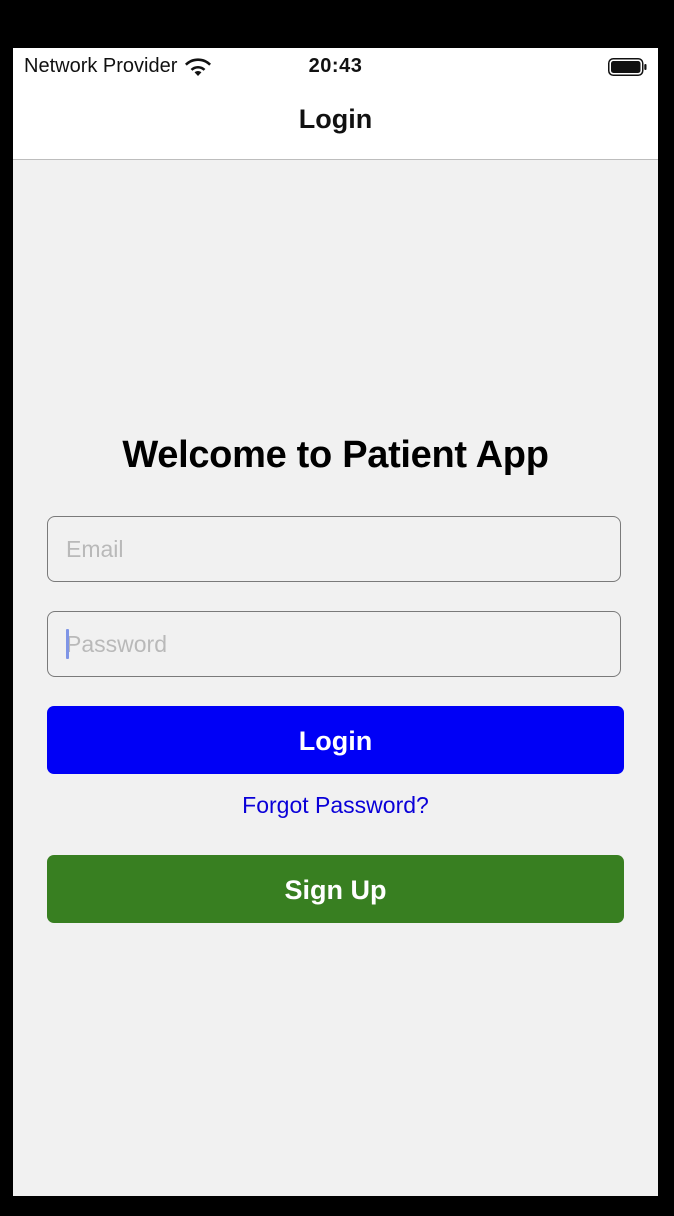 The width and height of the screenshot is (674, 1216). What do you see at coordinates (627, 67) in the screenshot?
I see `battery-icon` at bounding box center [627, 67].